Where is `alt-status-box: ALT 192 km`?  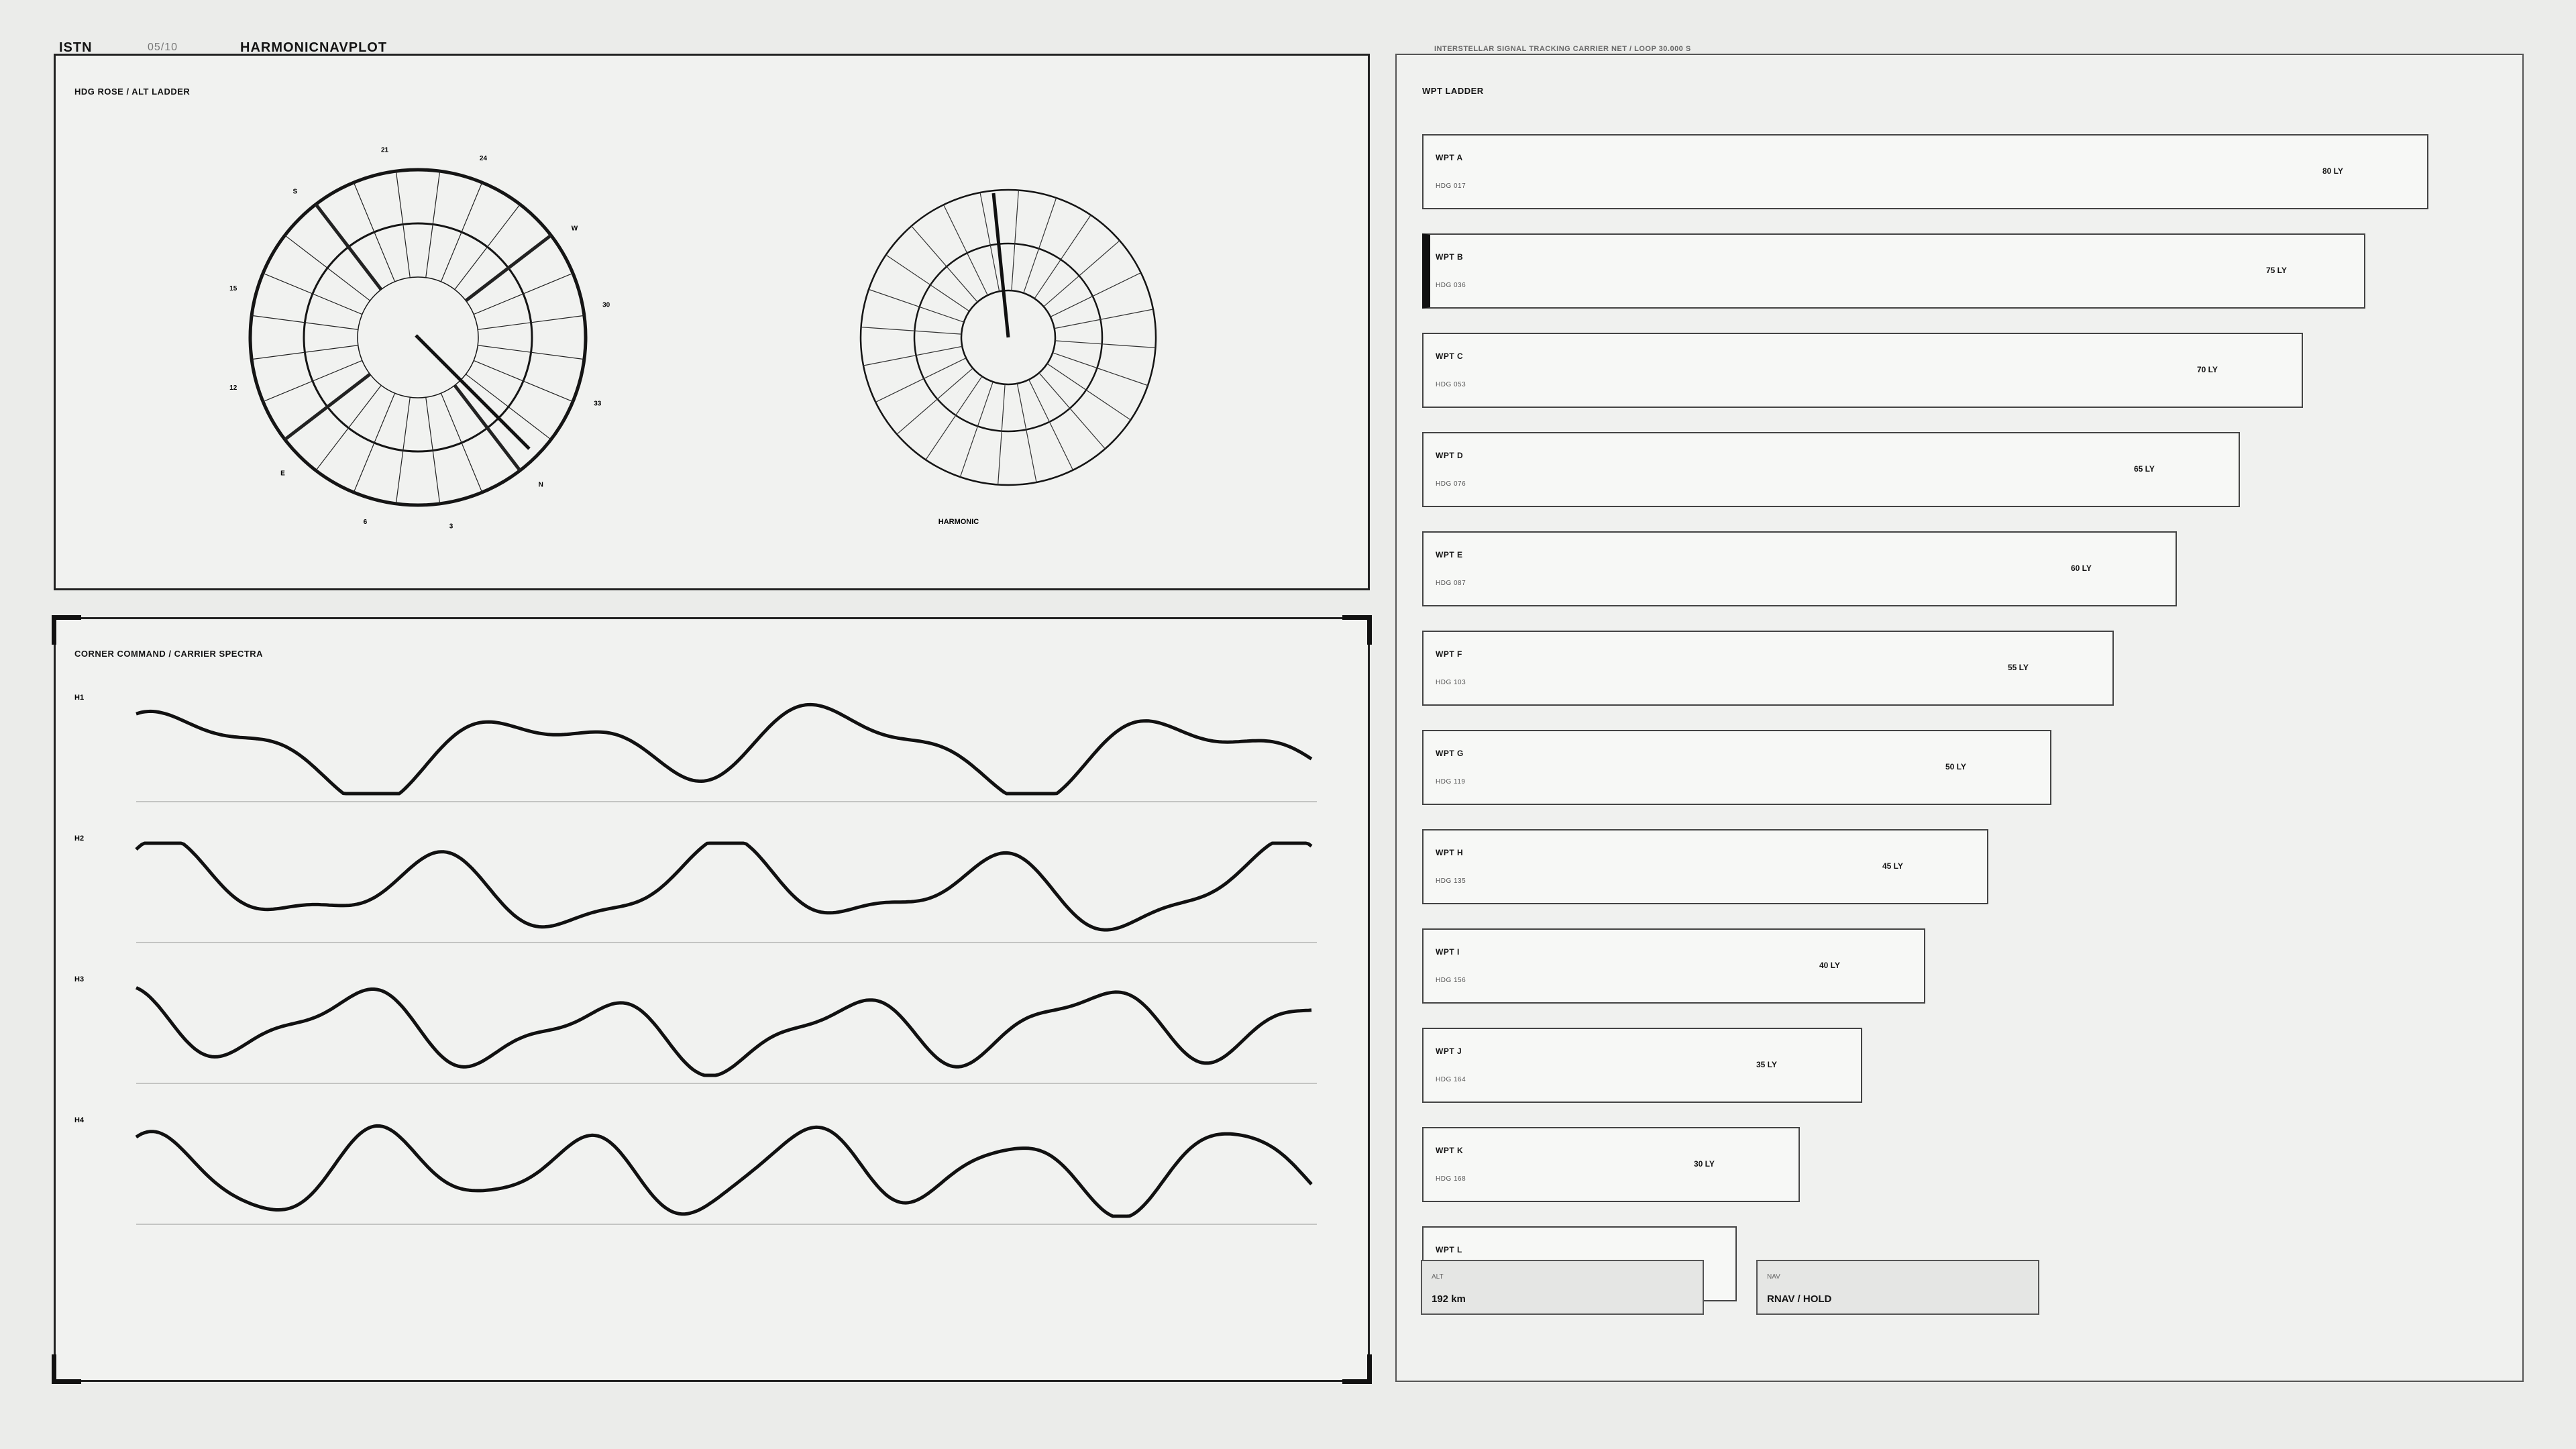
alt-status-box: ALT 192 km is located at coordinates (1562, 1287).